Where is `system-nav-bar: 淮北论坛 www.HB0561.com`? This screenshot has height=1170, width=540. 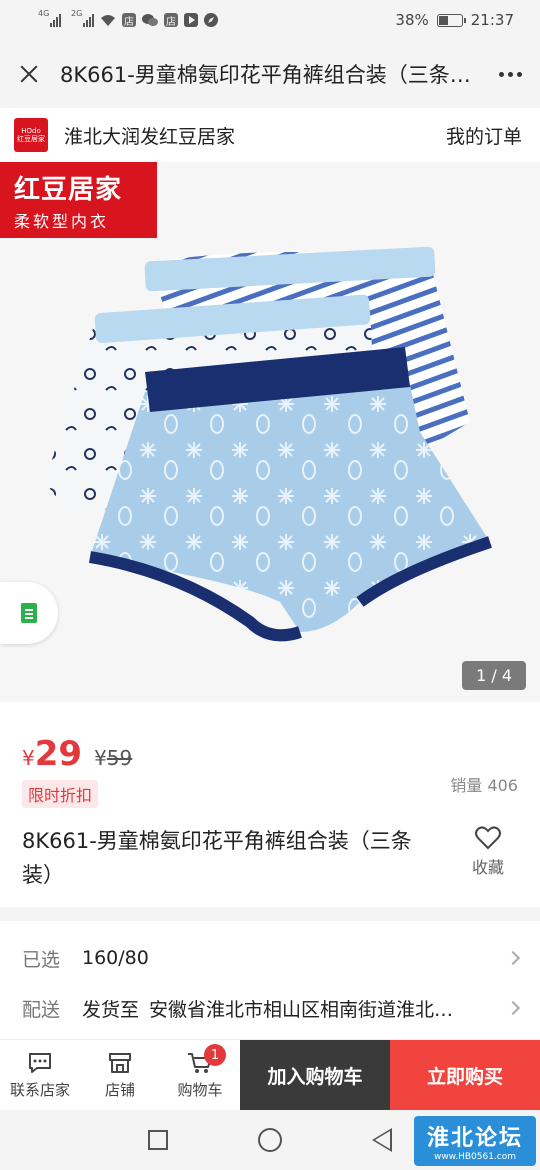 system-nav-bar: 淮北论坛 www.HB0561.com is located at coordinates (270, 1140).